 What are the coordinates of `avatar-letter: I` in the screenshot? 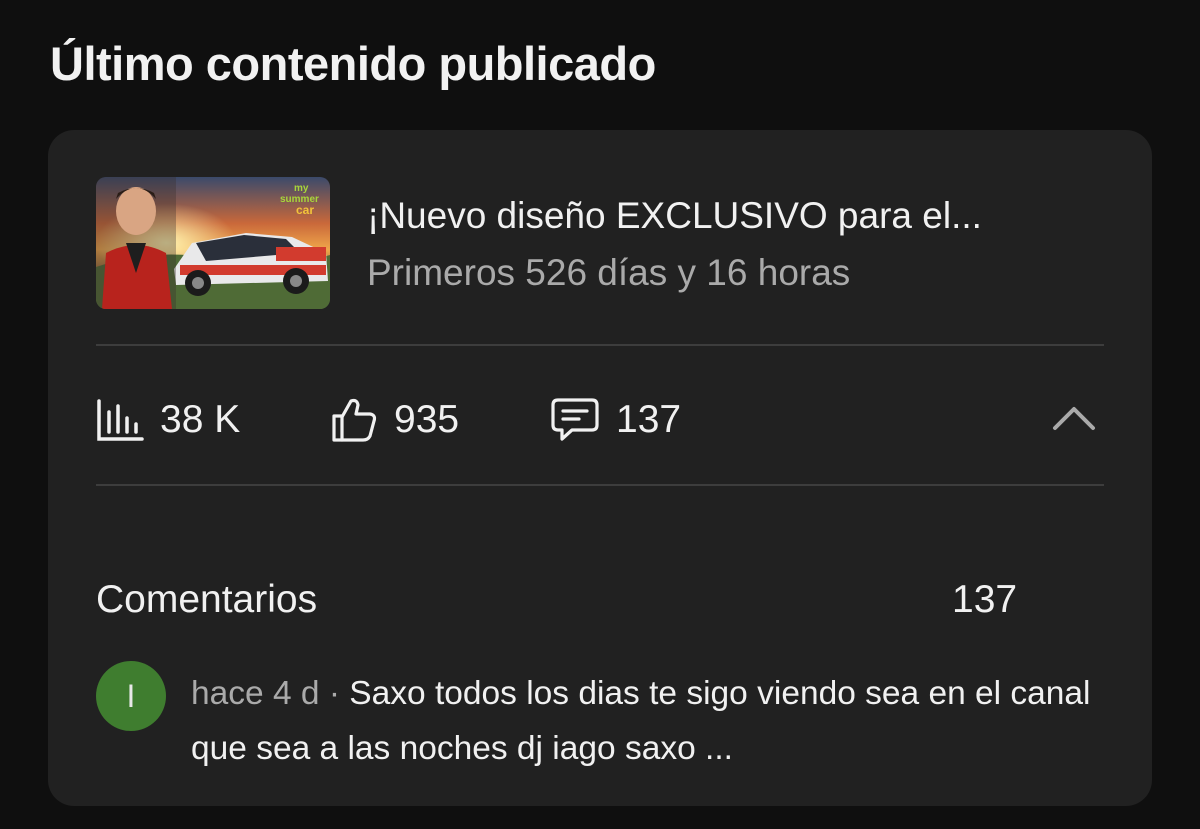 It's located at (131, 695).